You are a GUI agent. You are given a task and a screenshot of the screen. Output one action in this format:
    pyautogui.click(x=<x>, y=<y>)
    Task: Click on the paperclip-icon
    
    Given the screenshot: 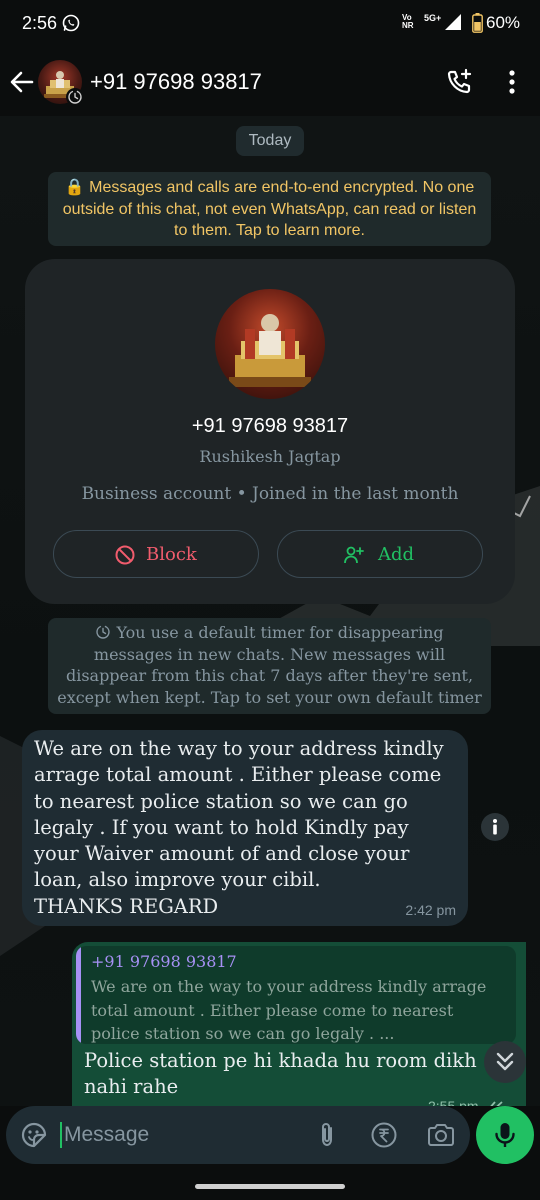 What is the action you would take?
    pyautogui.click(x=327, y=1135)
    